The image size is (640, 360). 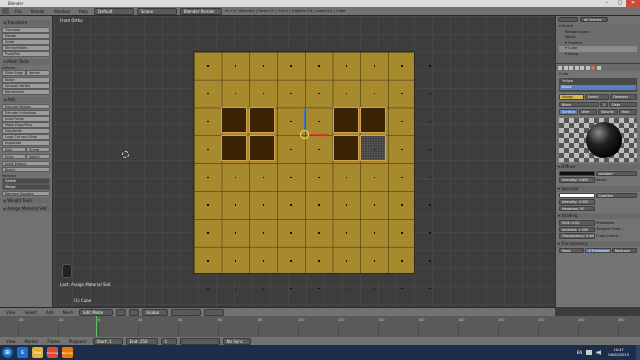 What do you see at coordinates (599, 352) in the screenshot?
I see `tray-volume-icon` at bounding box center [599, 352].